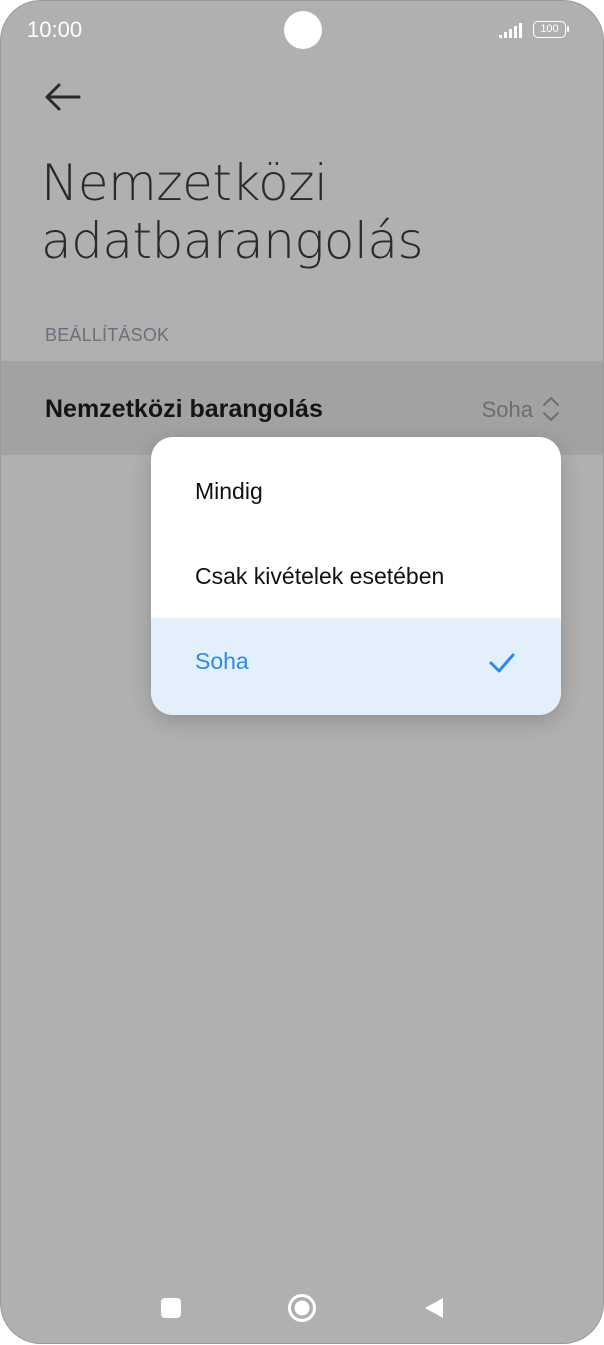 The height and width of the screenshot is (1345, 604). Describe the element at coordinates (320, 576) in the screenshot. I see `option-label: Csak kivételek esetében` at that location.